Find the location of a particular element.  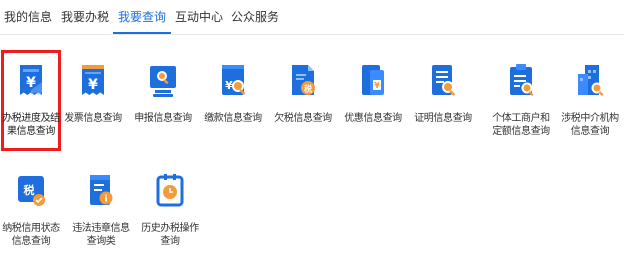

tile-label: 申报信息查询 is located at coordinates (163, 118).